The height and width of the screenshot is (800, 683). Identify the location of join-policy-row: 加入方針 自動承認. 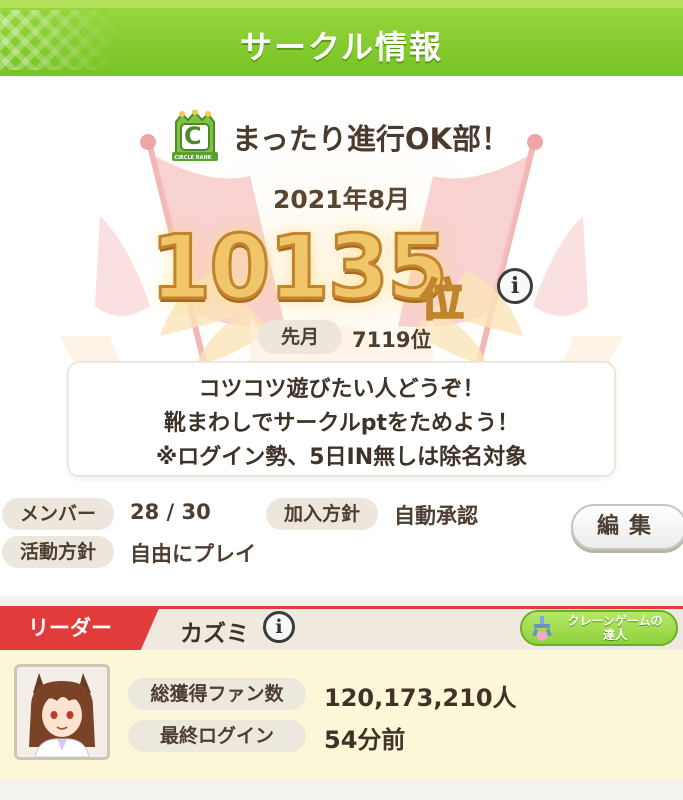
(386, 515).